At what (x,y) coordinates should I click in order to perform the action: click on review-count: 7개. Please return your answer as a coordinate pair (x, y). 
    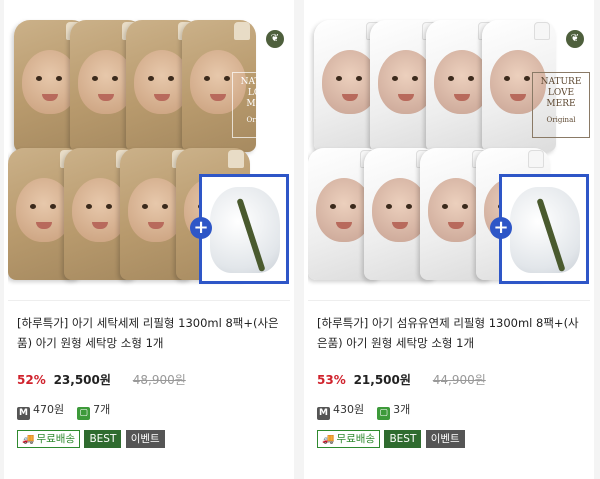
    Looking at the image, I should click on (102, 409).